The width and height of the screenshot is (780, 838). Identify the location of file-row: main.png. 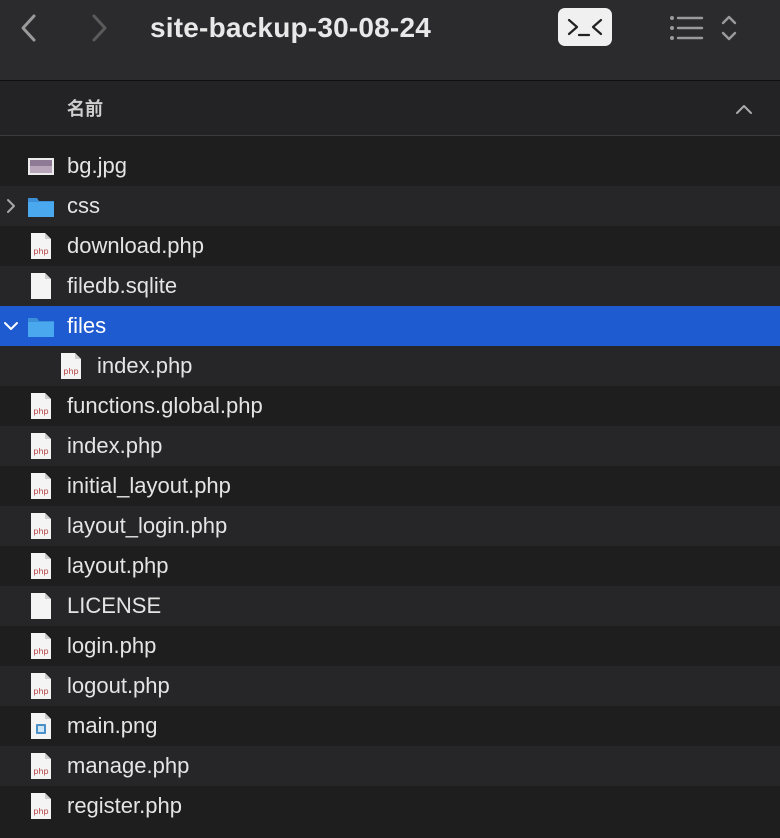
(390, 726).